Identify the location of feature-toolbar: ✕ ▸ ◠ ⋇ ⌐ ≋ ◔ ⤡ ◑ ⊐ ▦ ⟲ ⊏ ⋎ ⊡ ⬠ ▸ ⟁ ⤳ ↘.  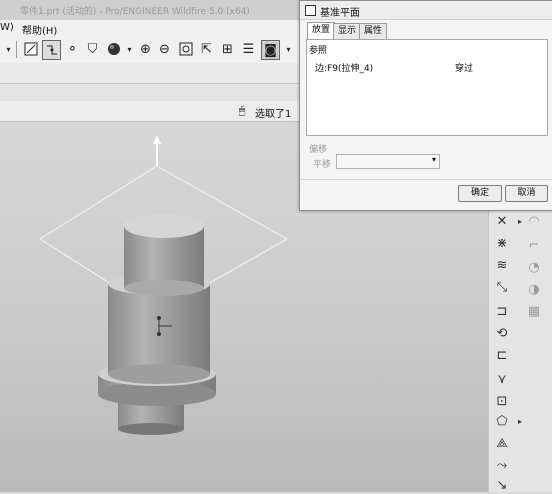
(520, 350).